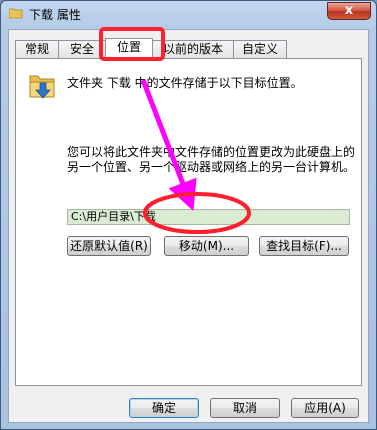  I want to click on restore-default-button: 还原默认值(R), so click(109, 246).